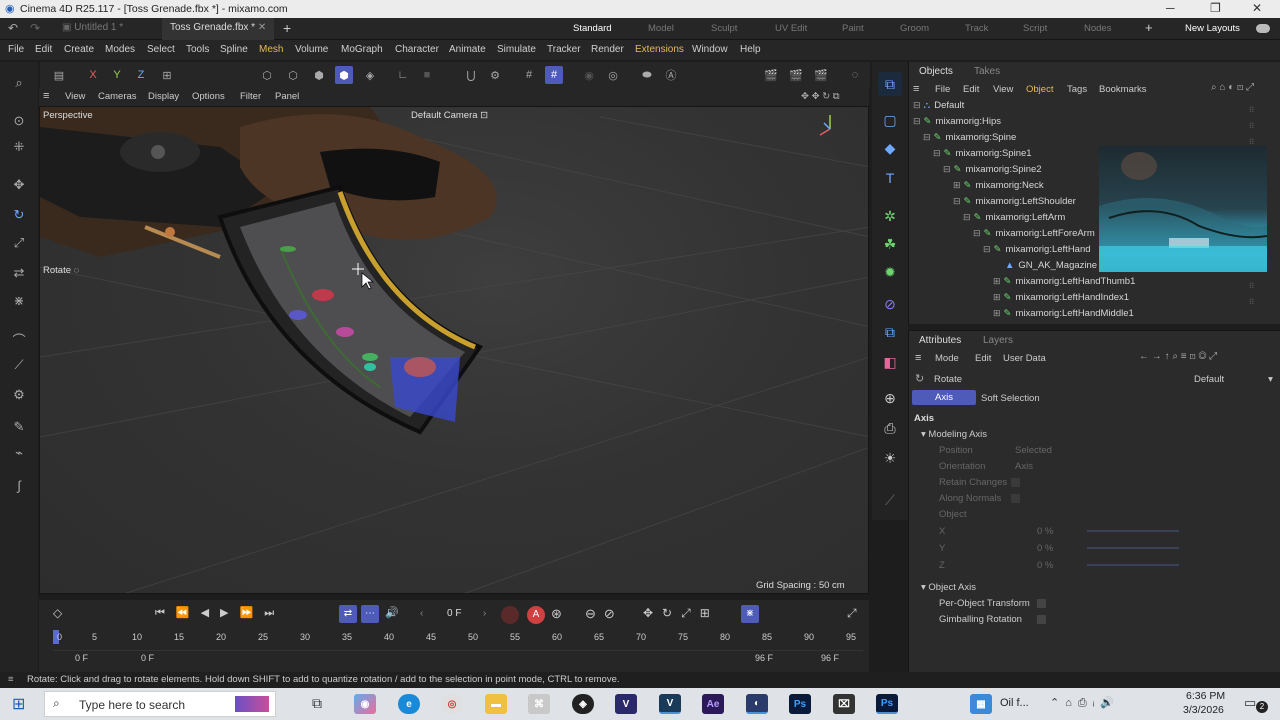 The width and height of the screenshot is (1280, 720). I want to click on objects-hamburger-icon: ≡, so click(916, 89).